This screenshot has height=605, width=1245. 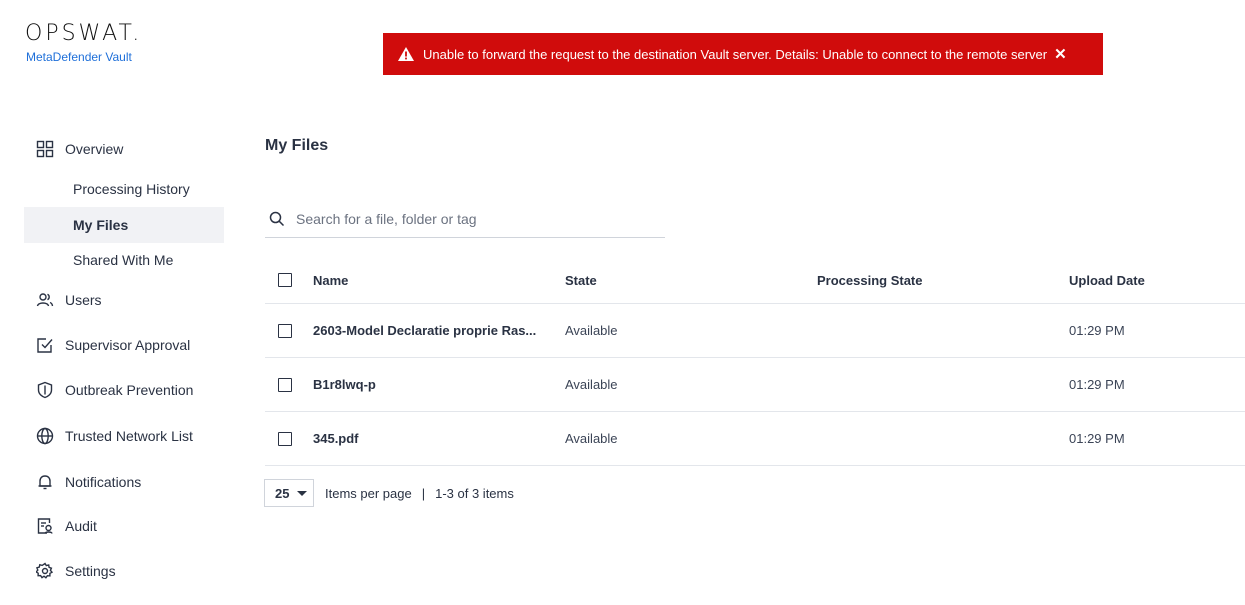 What do you see at coordinates (45, 526) in the screenshot?
I see `audit-icon` at bounding box center [45, 526].